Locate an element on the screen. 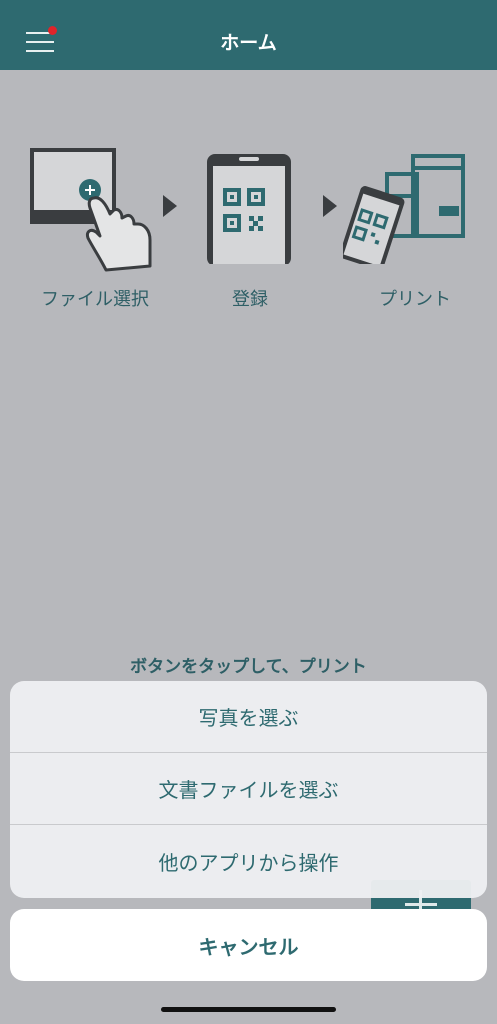  instruction-text: ボタンをタップして、プリント is located at coordinates (248, 667).